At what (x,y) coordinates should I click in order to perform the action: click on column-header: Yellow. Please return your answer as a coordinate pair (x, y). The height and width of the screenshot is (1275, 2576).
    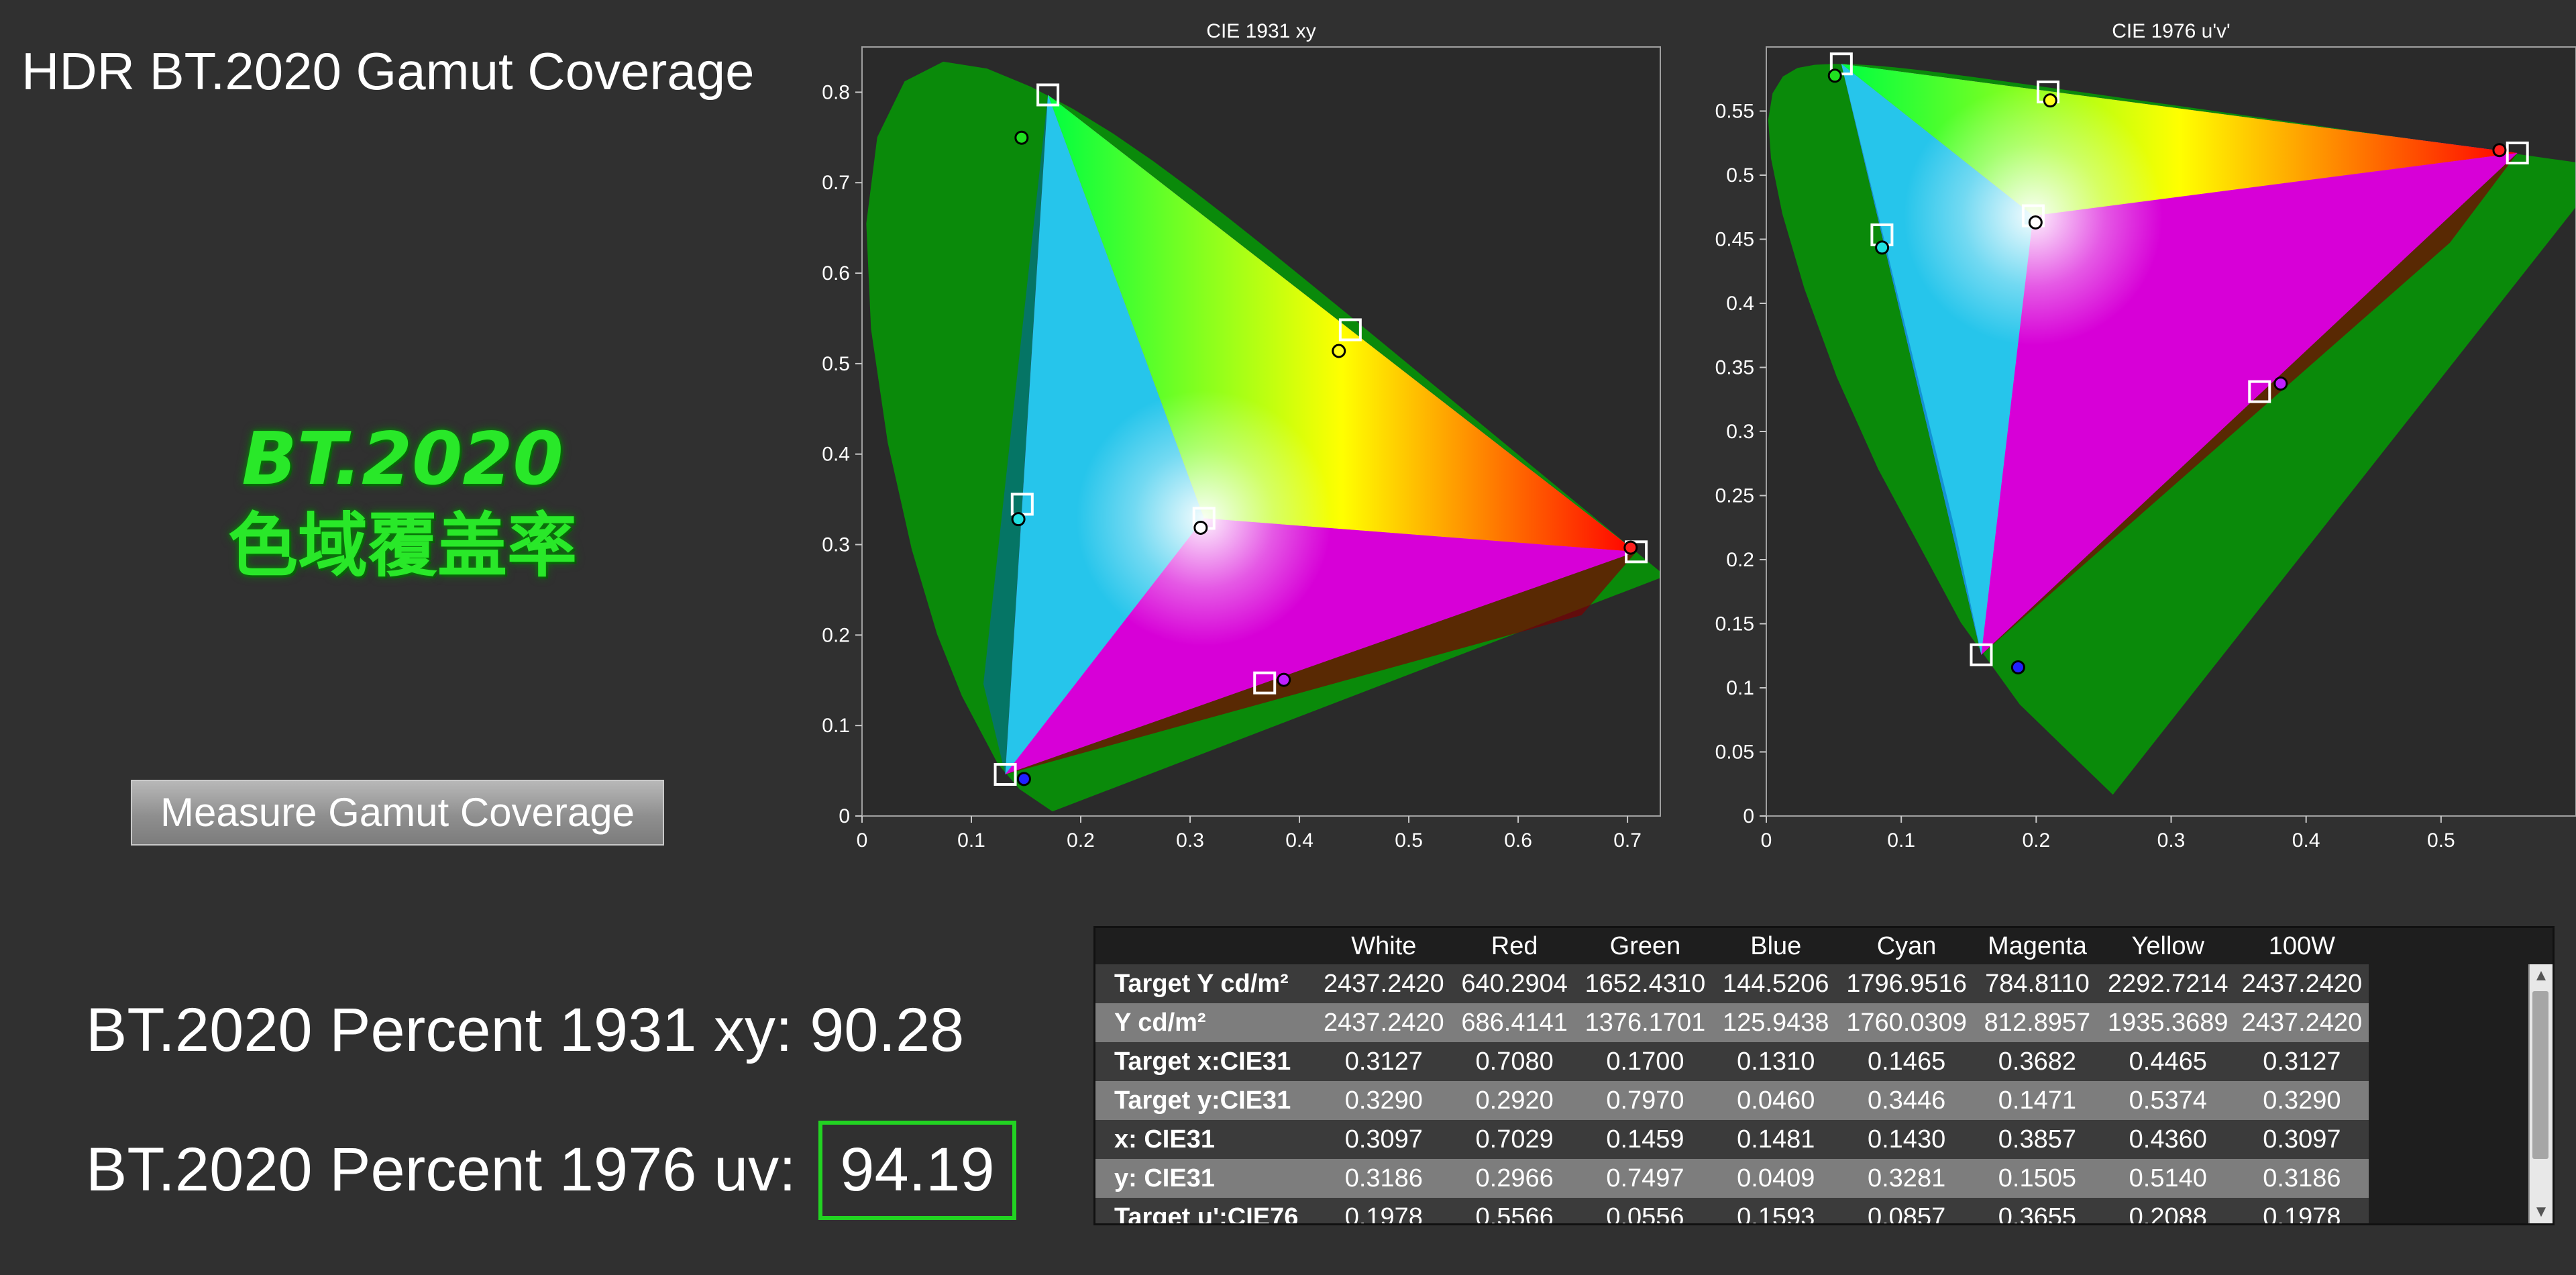
    Looking at the image, I should click on (2167, 946).